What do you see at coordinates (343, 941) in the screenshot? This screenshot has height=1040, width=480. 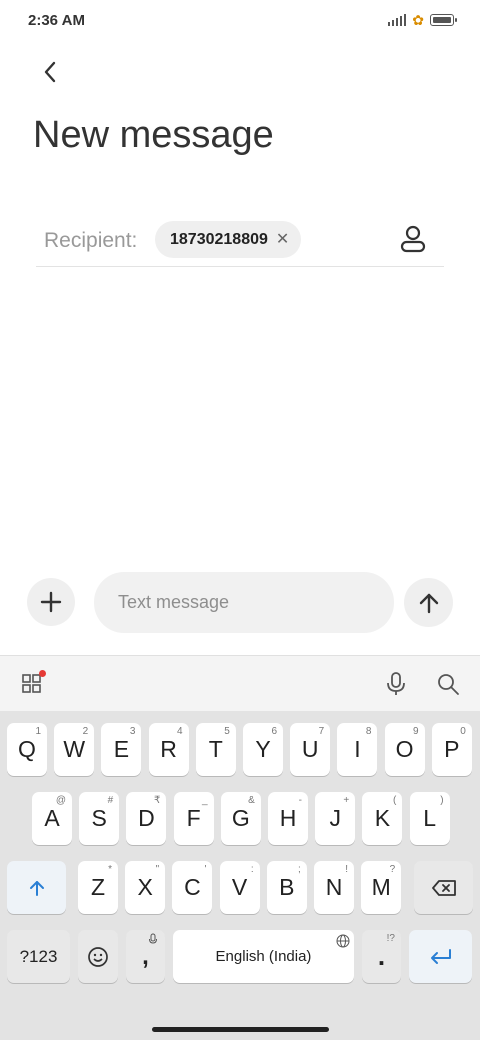 I see `globe-icon` at bounding box center [343, 941].